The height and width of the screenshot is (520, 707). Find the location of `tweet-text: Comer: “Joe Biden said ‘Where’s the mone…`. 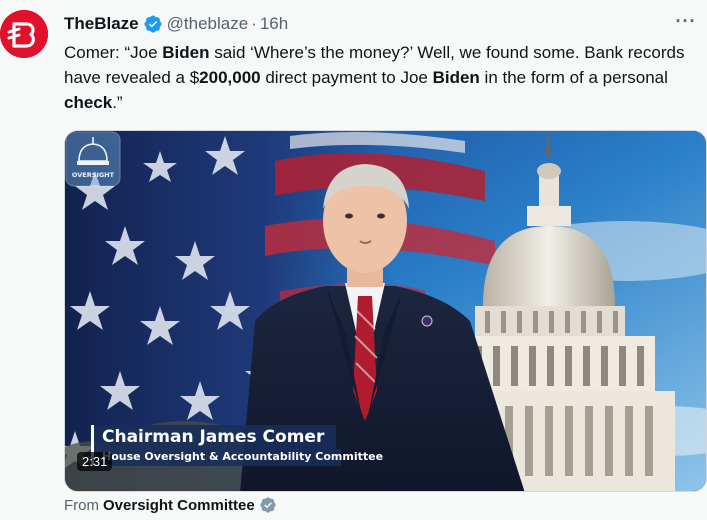

tweet-text: Comer: “Joe Biden said ‘Where’s the mone… is located at coordinates (379, 77).